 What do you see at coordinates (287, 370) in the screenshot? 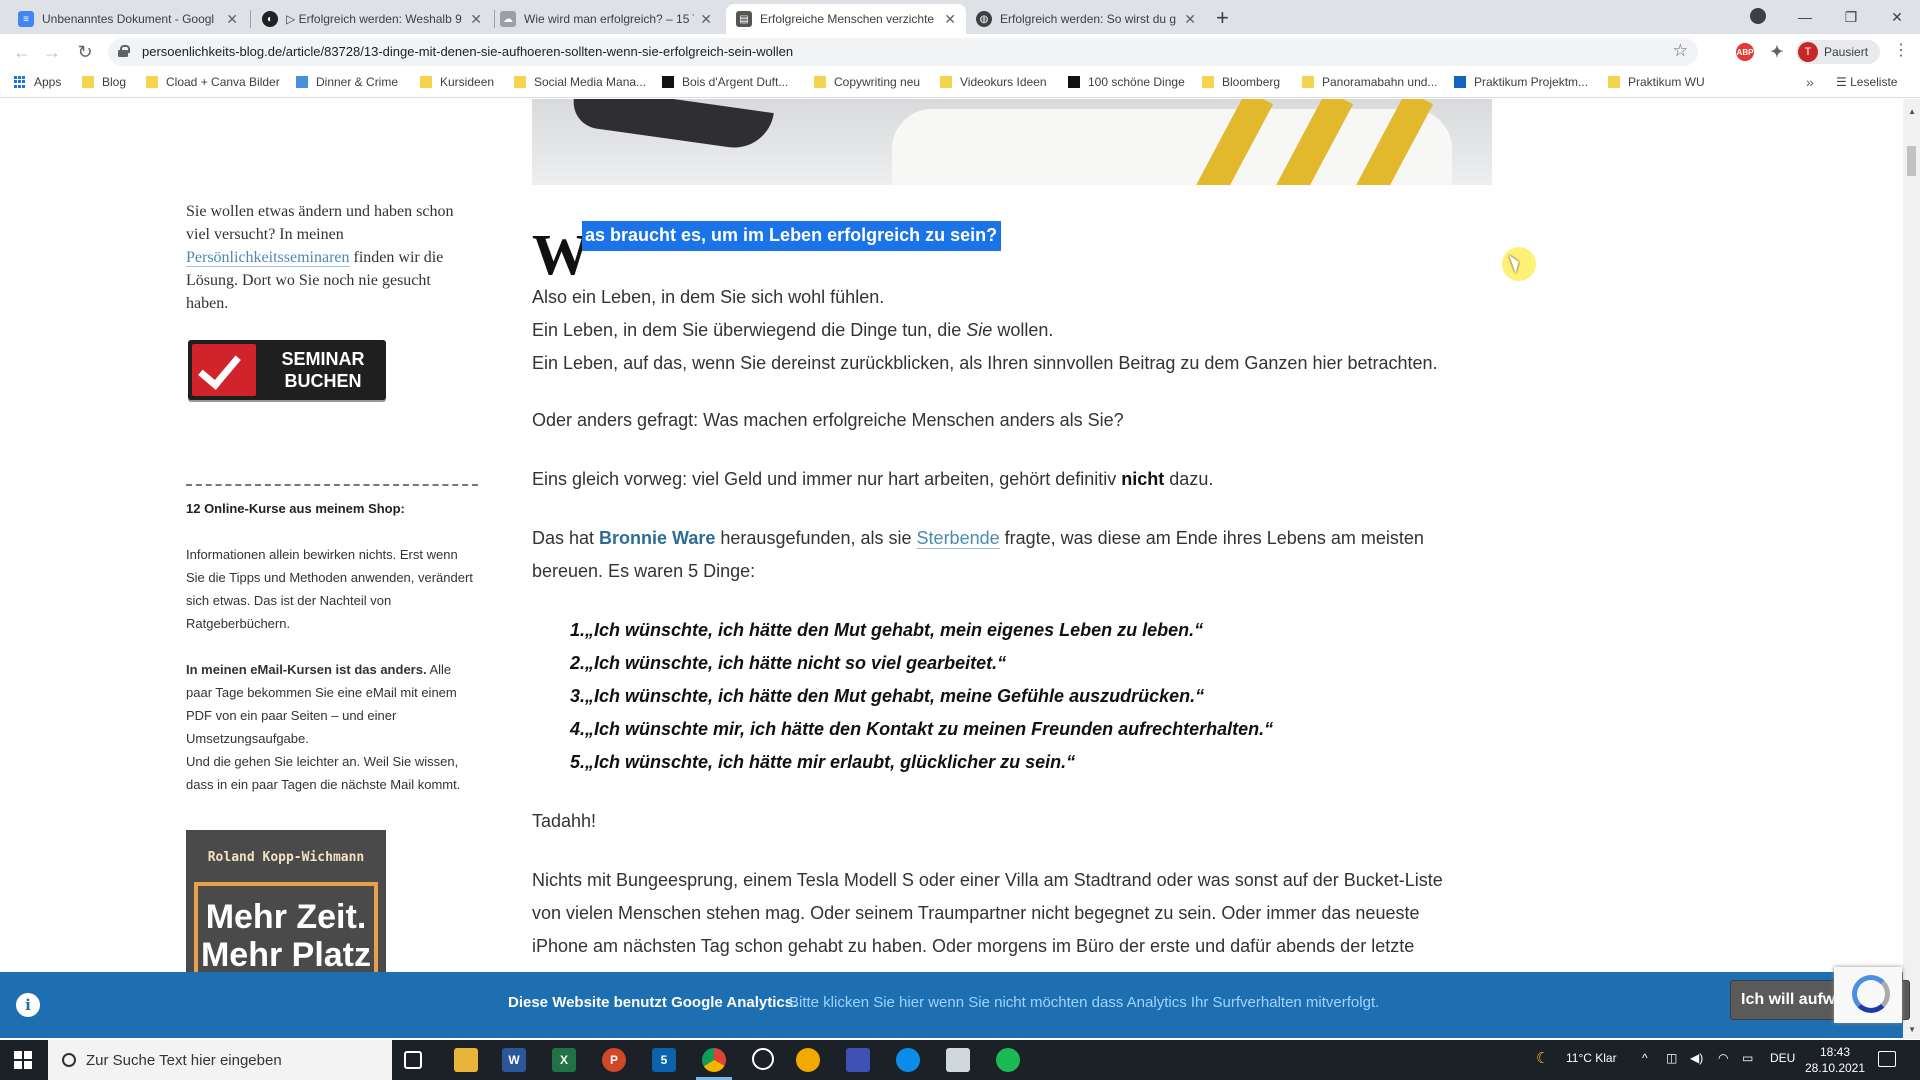
I see `seminar-buchen-button: SEMINAR BUCHEN` at bounding box center [287, 370].